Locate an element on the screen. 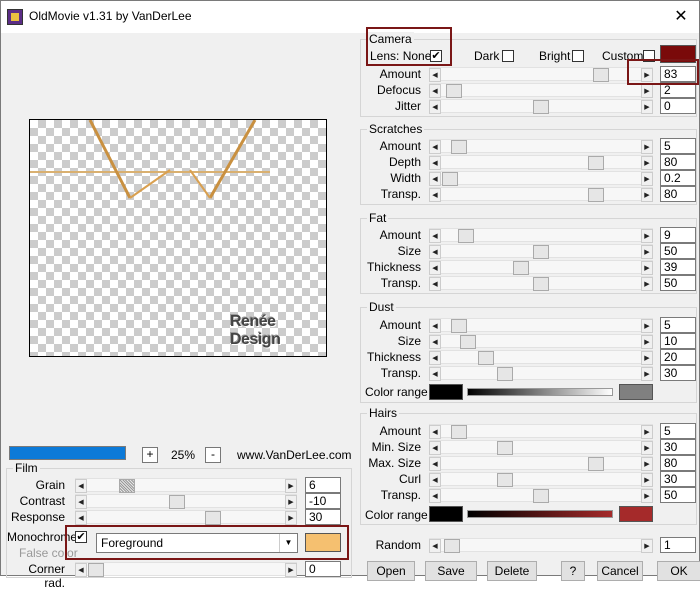 The width and height of the screenshot is (700, 590). close-icon: ✕ is located at coordinates (681, 17).